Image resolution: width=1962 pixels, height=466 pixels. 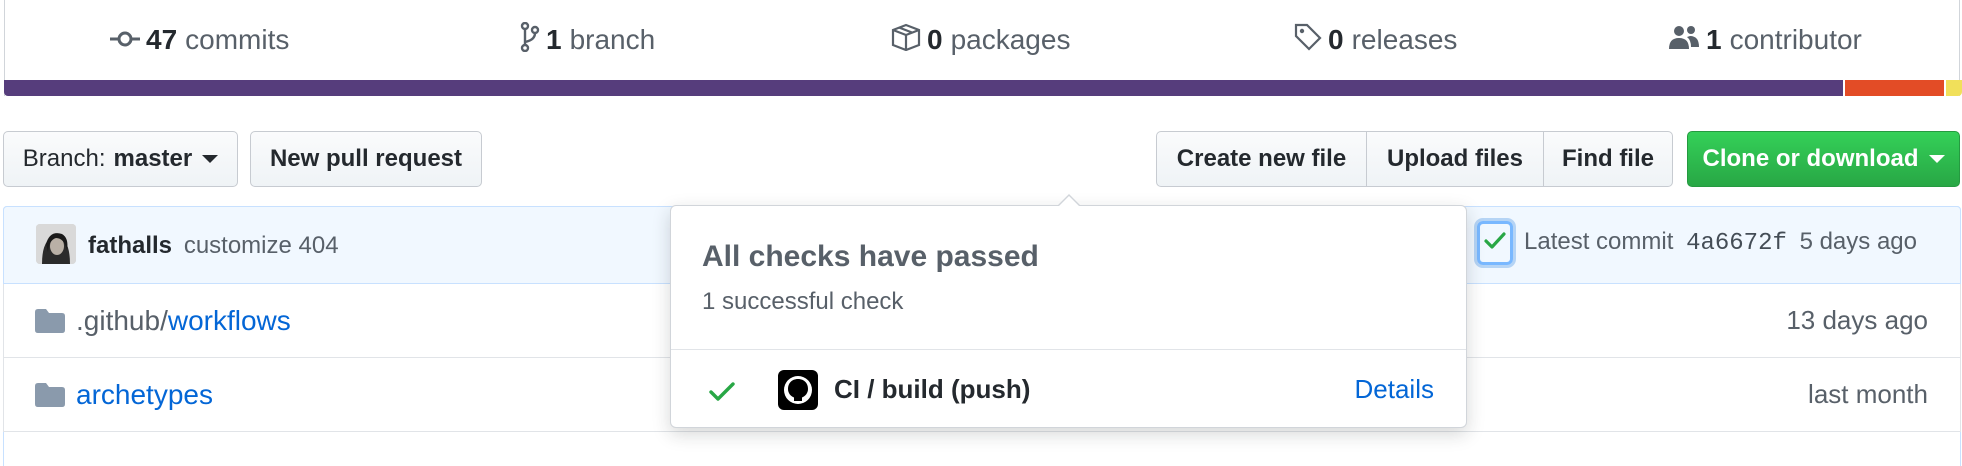 What do you see at coordinates (1599, 241) in the screenshot?
I see `latest-commit-label: Latest commit` at bounding box center [1599, 241].